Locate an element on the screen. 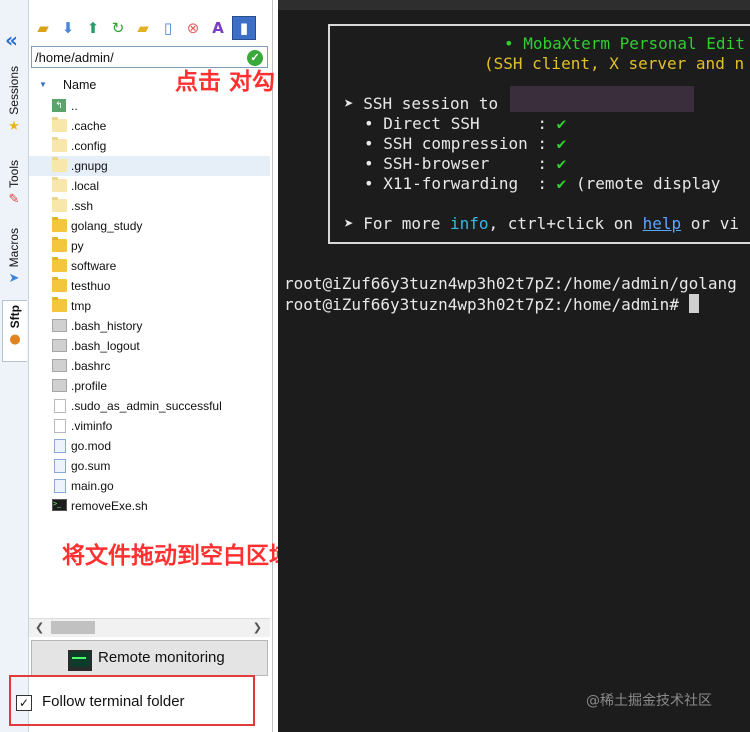  list-item: .gnupg is located at coordinates (149, 166).